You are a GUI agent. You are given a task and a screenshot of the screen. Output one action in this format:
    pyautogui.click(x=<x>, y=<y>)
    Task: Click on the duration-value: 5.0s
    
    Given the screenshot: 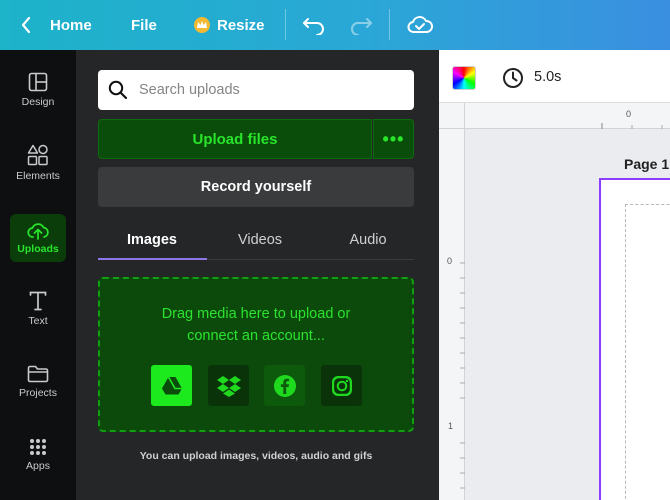 What is the action you would take?
    pyautogui.click(x=547, y=77)
    